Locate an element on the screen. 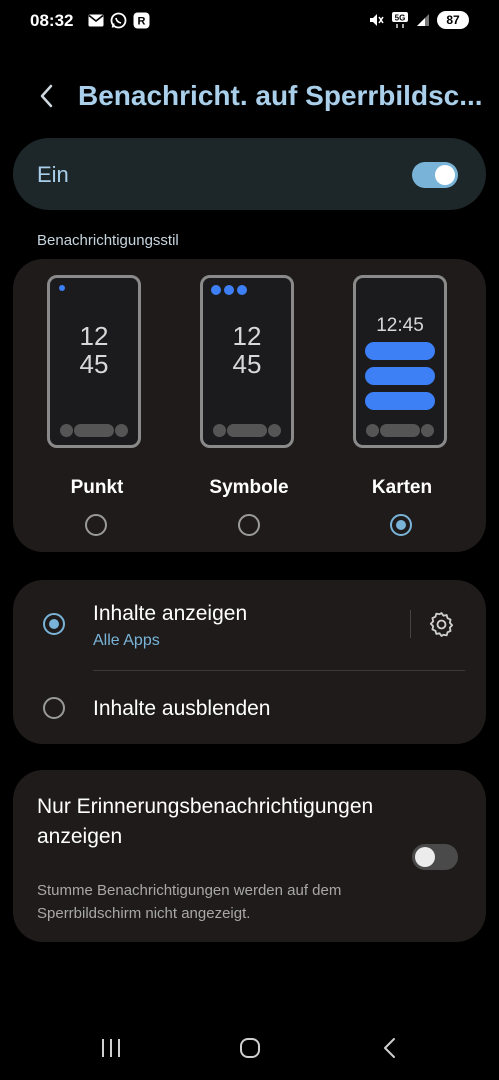 The height and width of the screenshot is (1080, 499). recent-apps-icon is located at coordinates (111, 1048).